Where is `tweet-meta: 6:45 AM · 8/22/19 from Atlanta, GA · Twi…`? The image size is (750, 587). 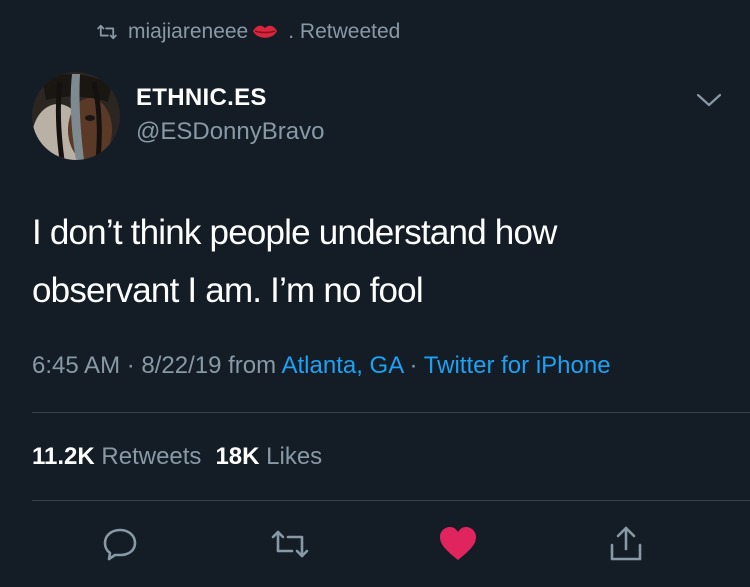 tweet-meta: 6:45 AM · 8/22/19 from Atlanta, GA · Twi… is located at coordinates (321, 366).